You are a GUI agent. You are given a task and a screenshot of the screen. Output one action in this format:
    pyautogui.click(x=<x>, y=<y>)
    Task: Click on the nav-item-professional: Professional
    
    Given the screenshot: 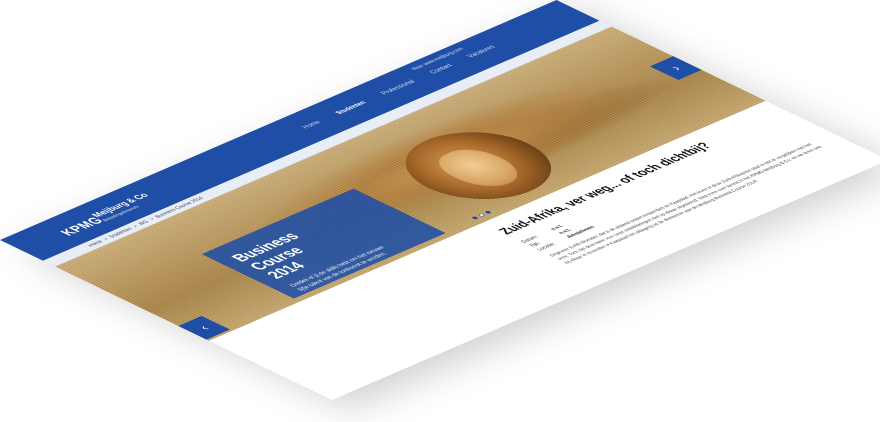 What is the action you would take?
    pyautogui.click(x=398, y=87)
    